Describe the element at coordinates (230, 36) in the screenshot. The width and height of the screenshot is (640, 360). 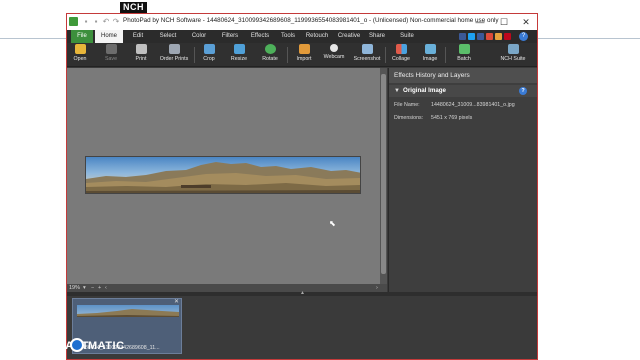
I see `tab-filters: Filters` at that location.